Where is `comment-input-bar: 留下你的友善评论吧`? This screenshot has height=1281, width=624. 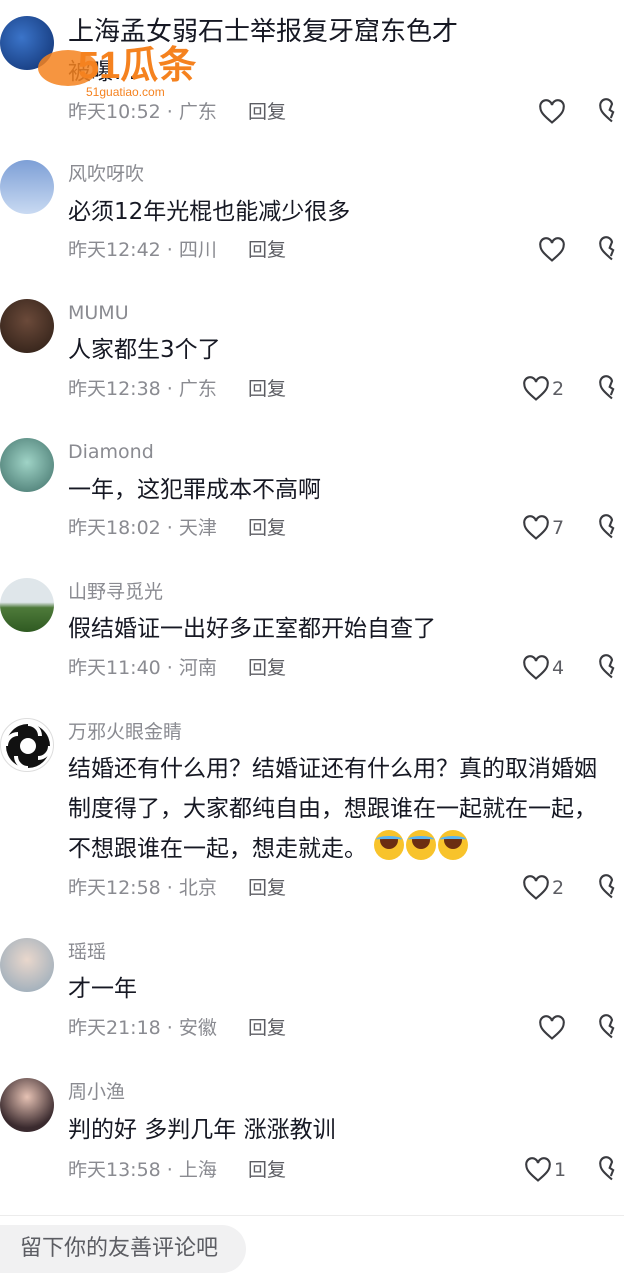 comment-input-bar: 留下你的友善评论吧 is located at coordinates (312, 1248).